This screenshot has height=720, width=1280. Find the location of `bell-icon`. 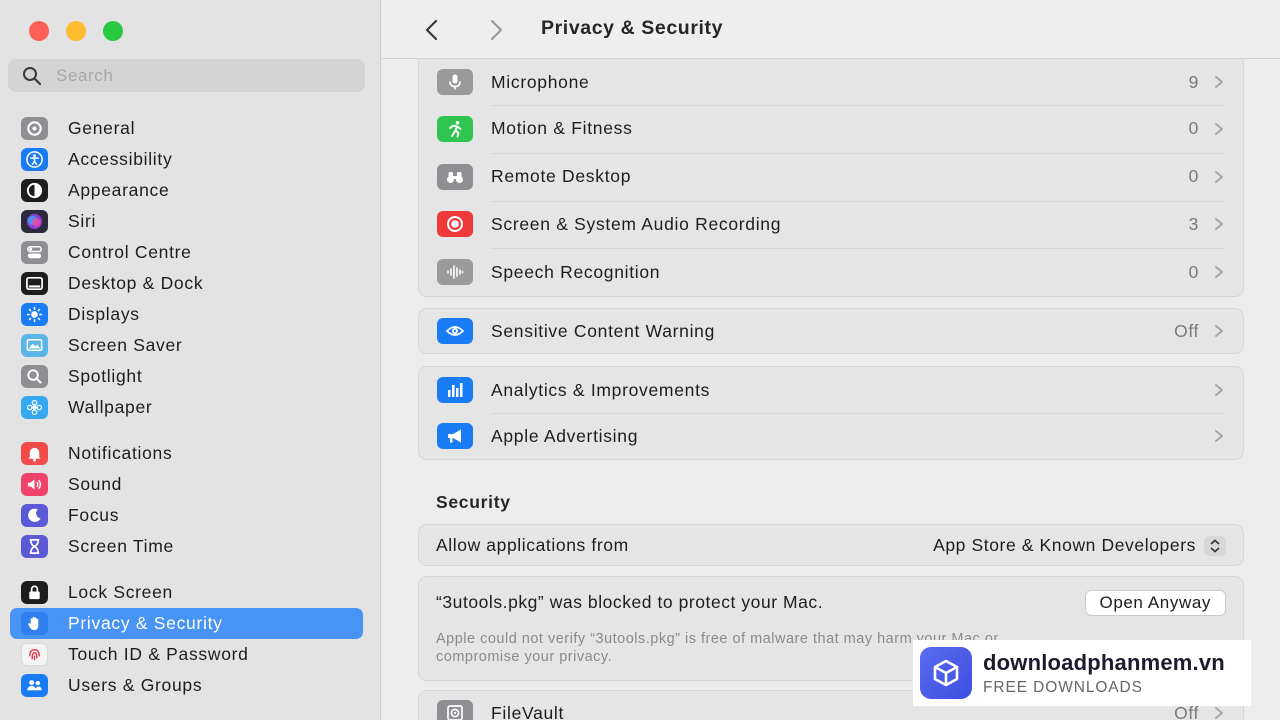

bell-icon is located at coordinates (34, 453).